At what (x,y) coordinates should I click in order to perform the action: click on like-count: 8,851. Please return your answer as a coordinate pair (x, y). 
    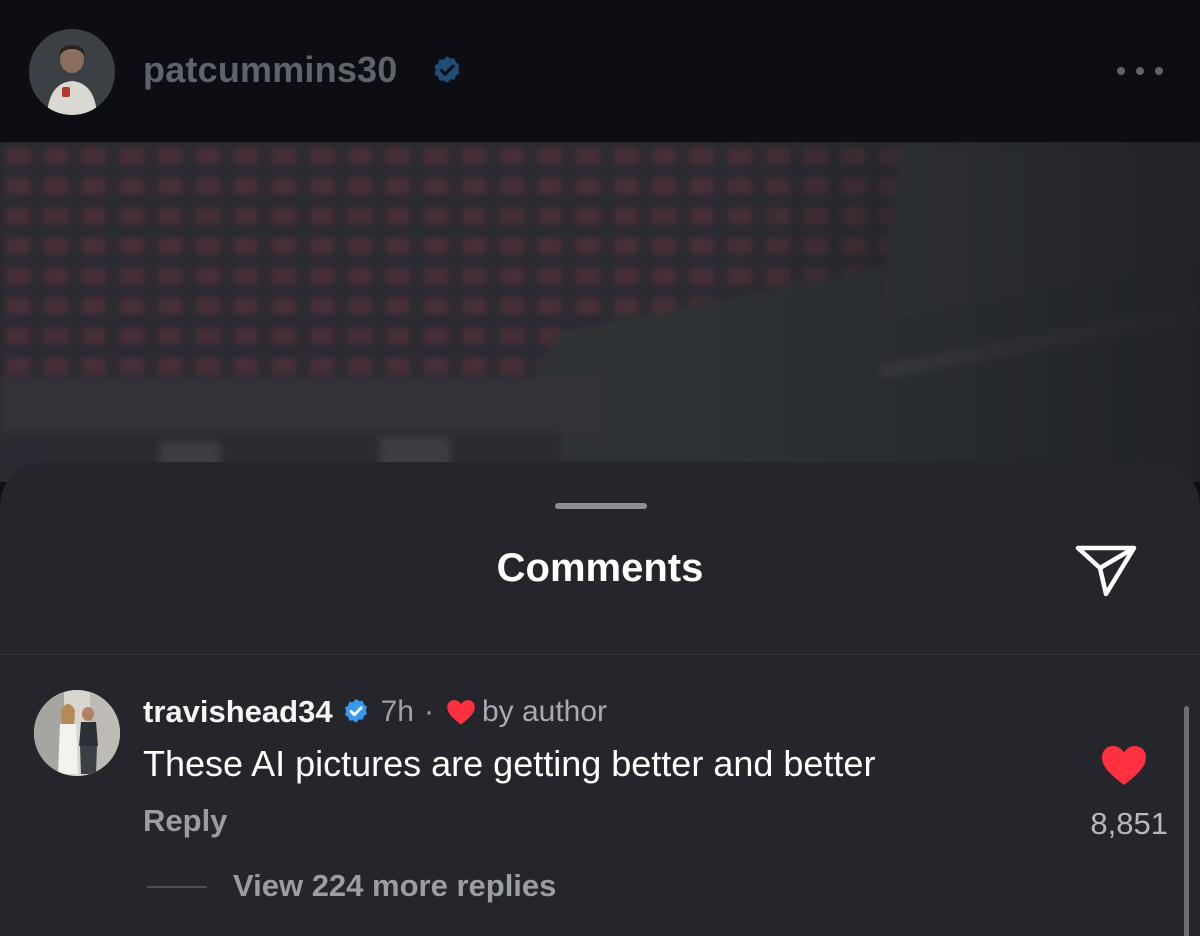
    Looking at the image, I should click on (1129, 823).